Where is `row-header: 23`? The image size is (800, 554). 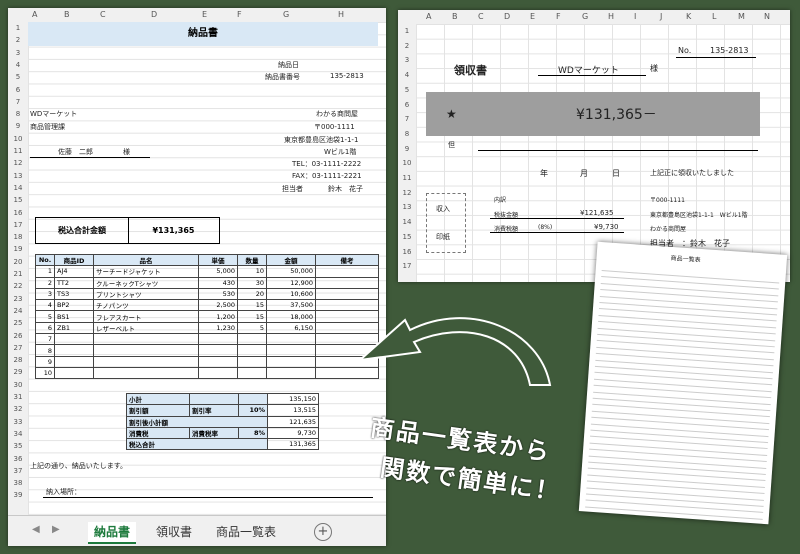 row-header: 23 is located at coordinates (18, 299).